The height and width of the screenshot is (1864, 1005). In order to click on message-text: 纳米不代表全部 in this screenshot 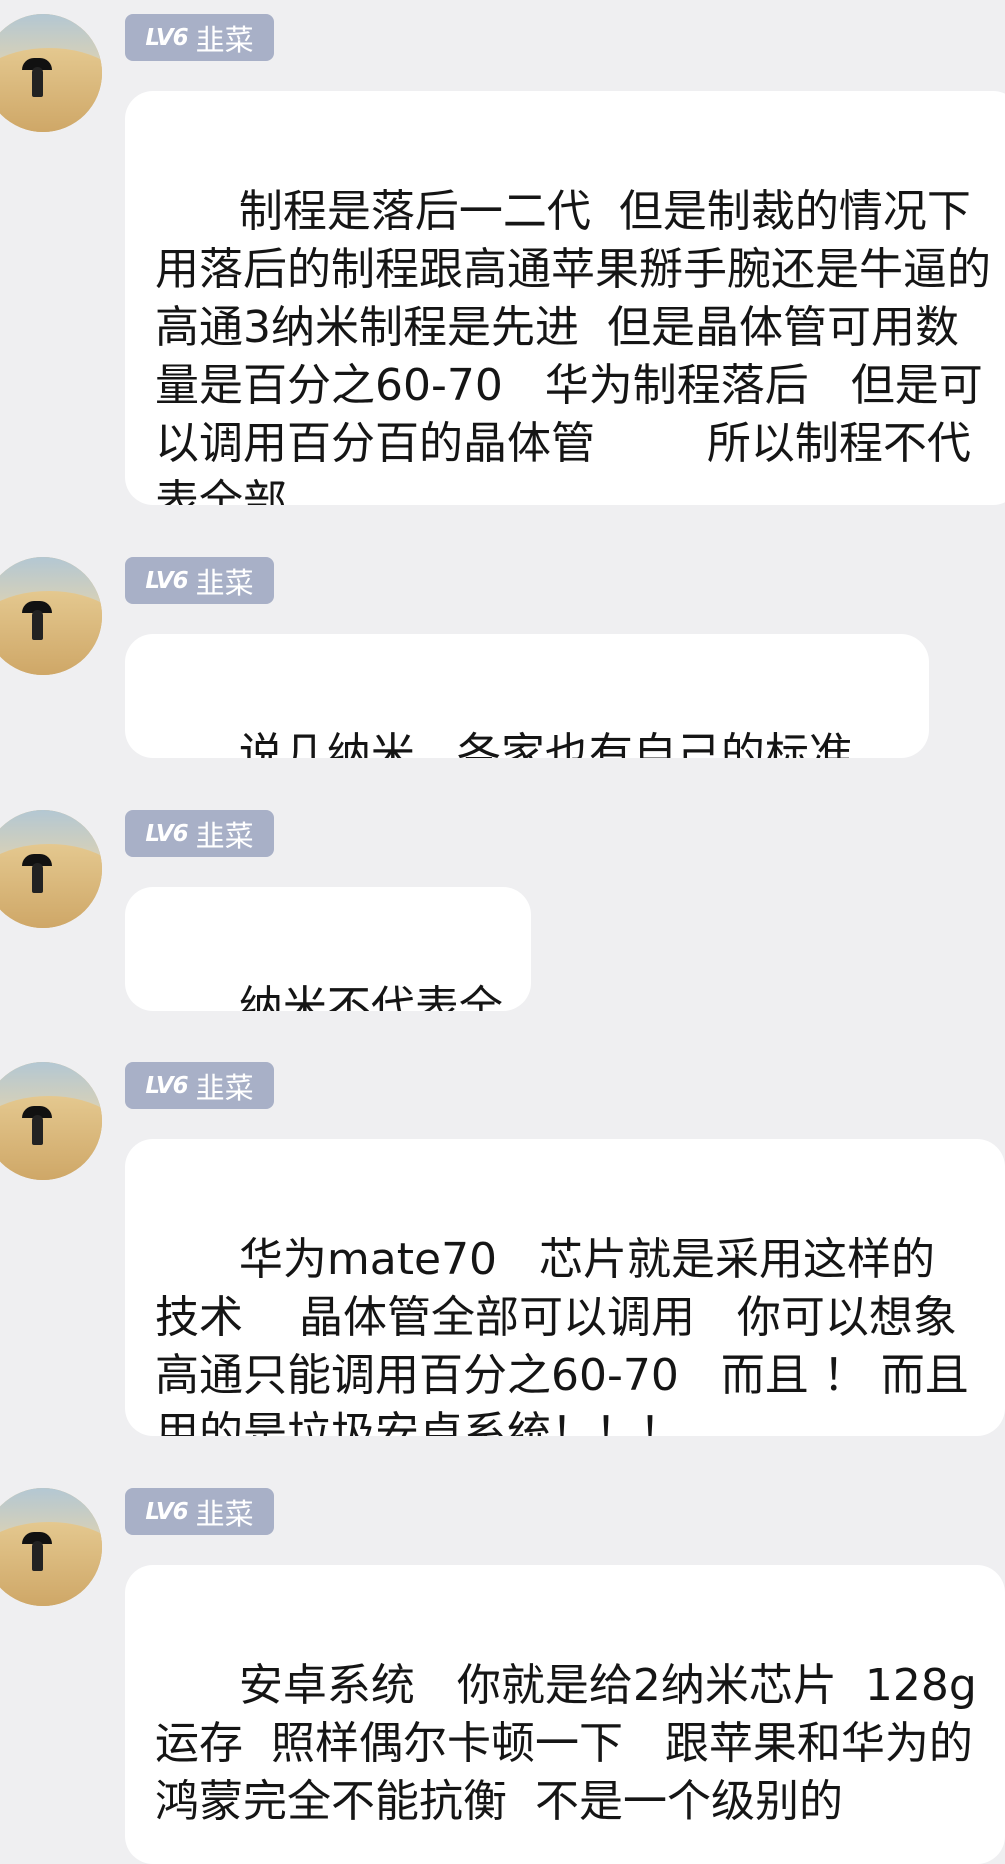, I will do `click(370, 996)`.